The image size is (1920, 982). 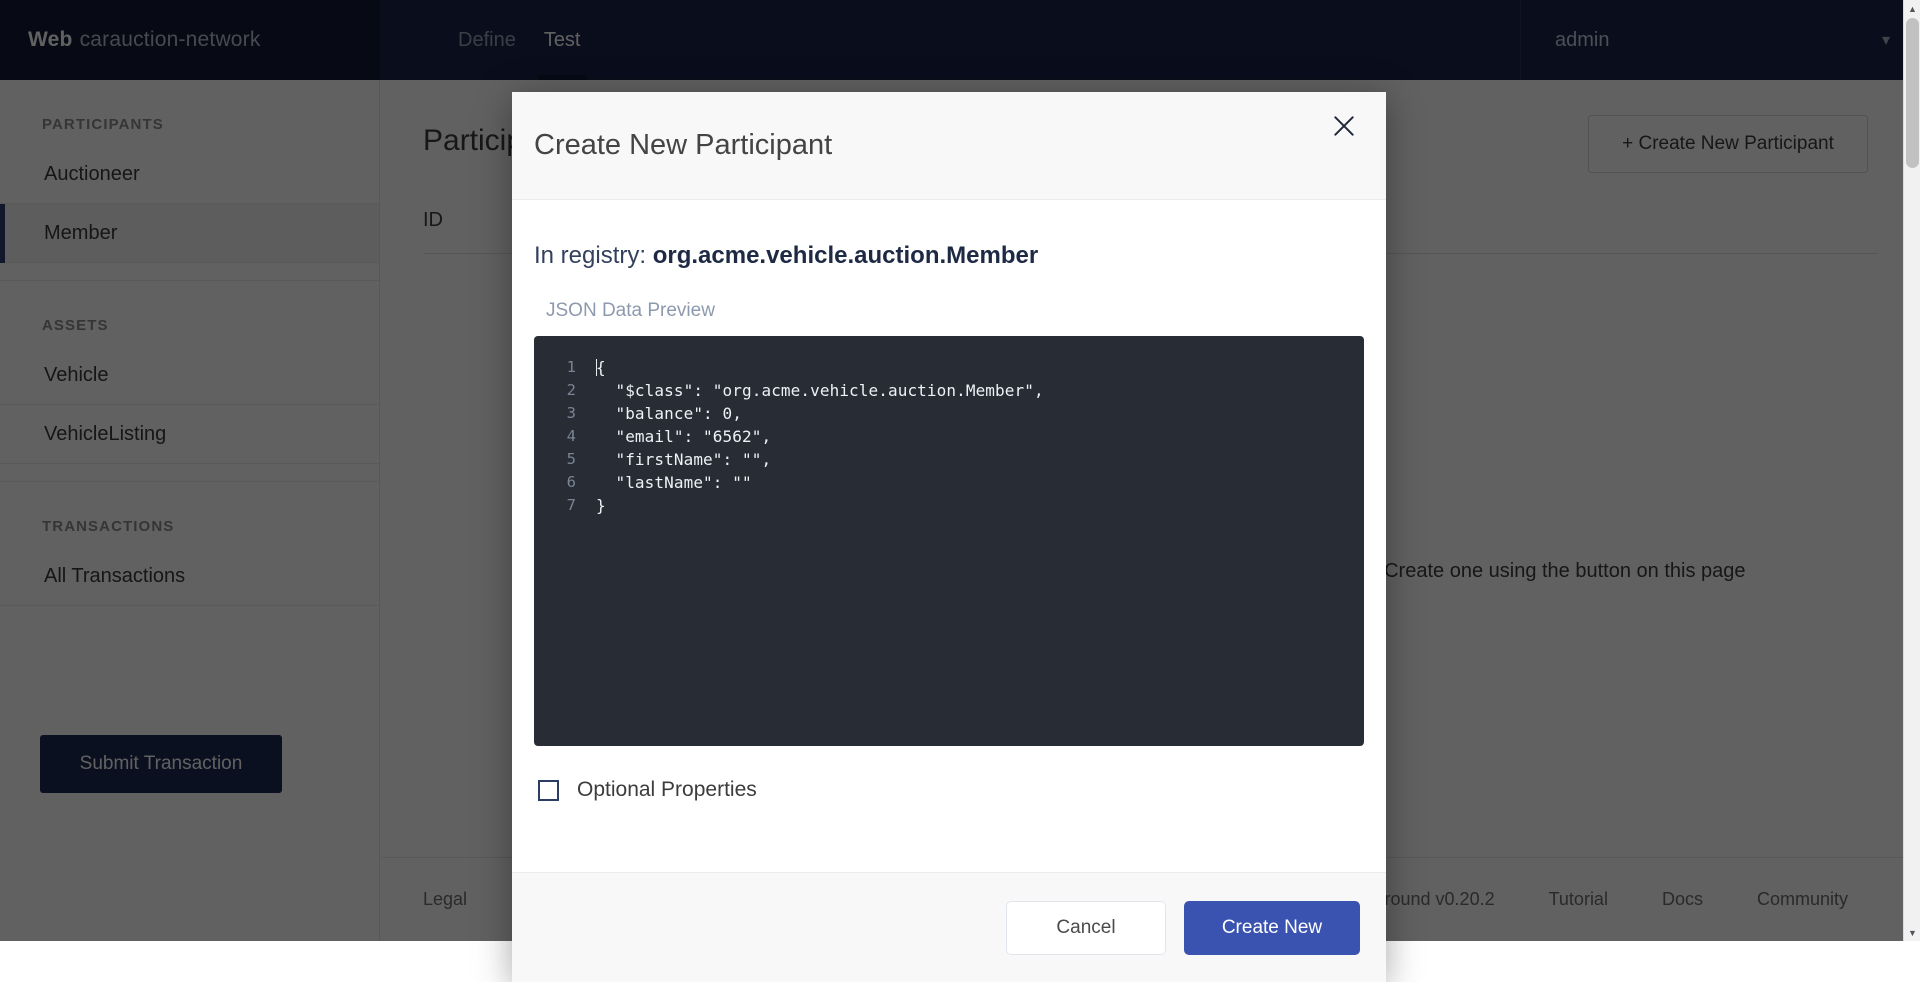 What do you see at coordinates (571, 367) in the screenshot?
I see `line-number: 1` at bounding box center [571, 367].